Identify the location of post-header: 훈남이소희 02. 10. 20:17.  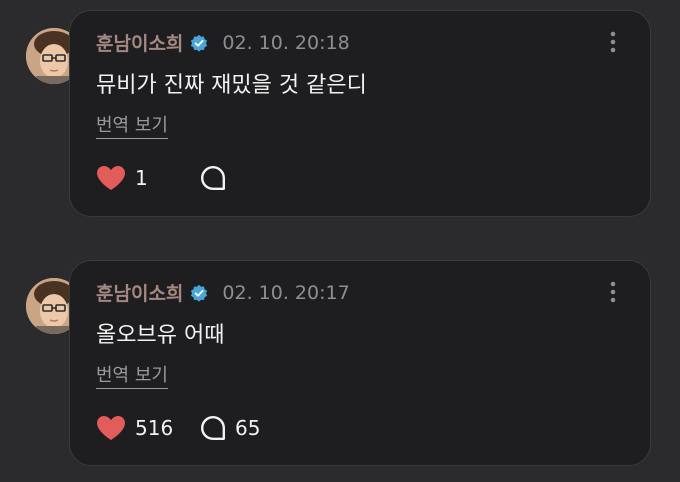
(223, 292).